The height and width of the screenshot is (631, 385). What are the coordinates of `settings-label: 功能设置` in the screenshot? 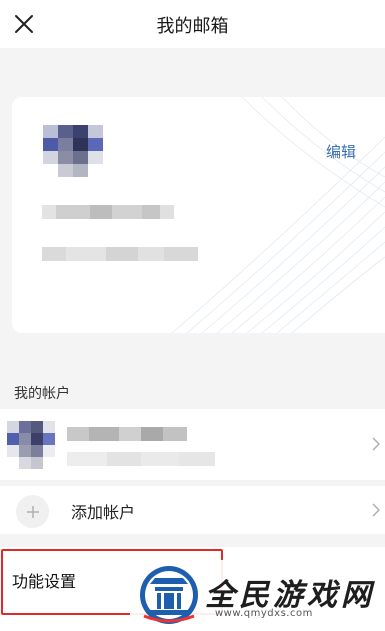 It's located at (44, 581).